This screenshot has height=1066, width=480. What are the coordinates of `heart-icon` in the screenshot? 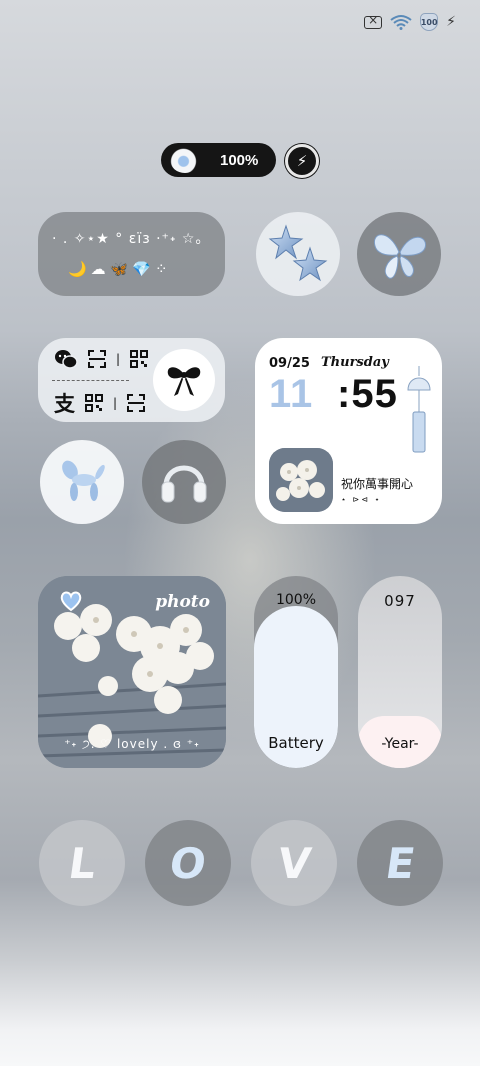 It's located at (71, 601).